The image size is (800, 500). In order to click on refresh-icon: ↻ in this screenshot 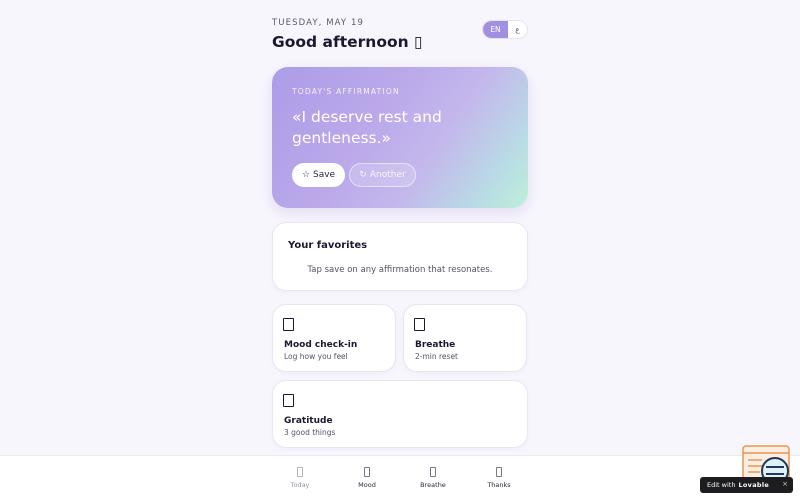, I will do `click(363, 175)`.